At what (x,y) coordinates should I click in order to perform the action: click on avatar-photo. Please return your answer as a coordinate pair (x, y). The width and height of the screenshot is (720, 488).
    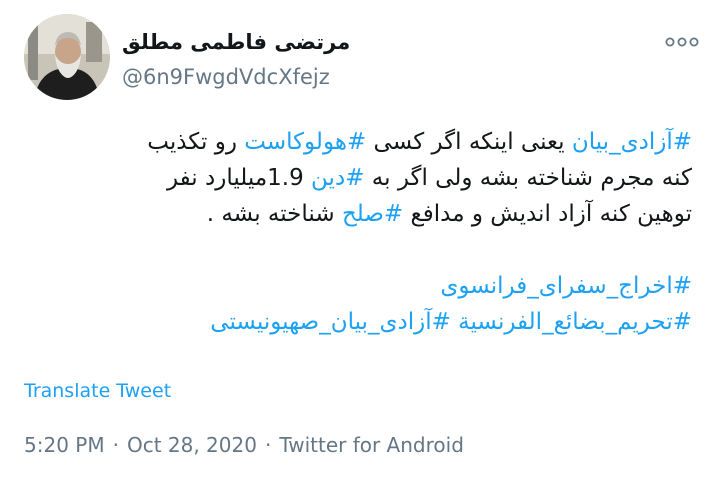
    Looking at the image, I should click on (67, 57).